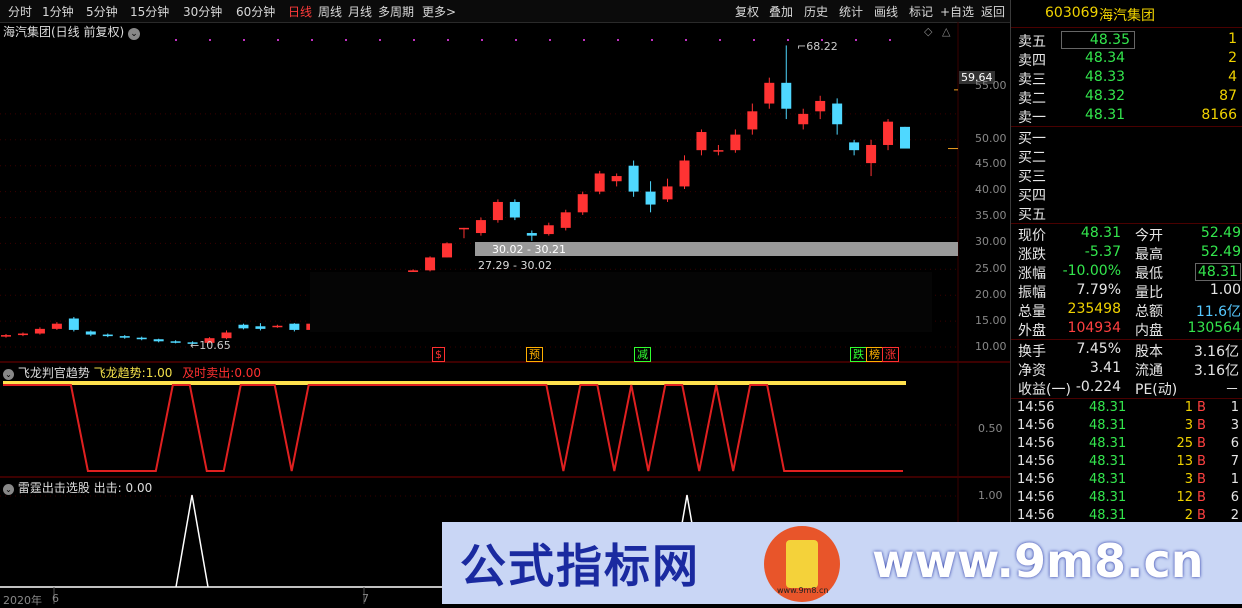  I want to click on bid-row: 买一, so click(1126, 137).